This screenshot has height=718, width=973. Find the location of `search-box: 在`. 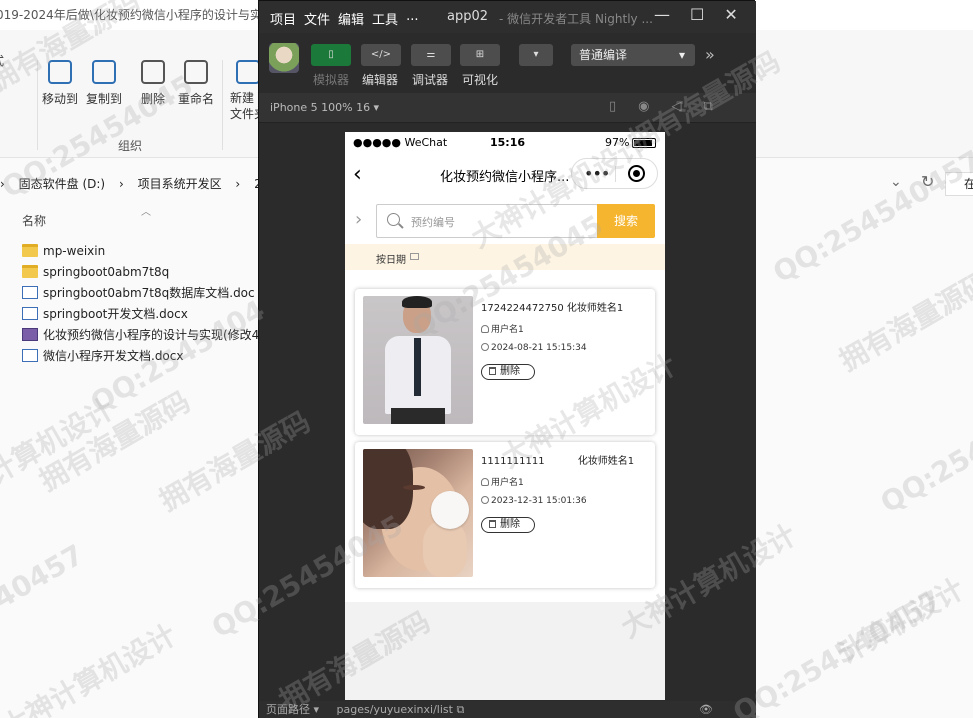

search-box: 在 is located at coordinates (959, 184).